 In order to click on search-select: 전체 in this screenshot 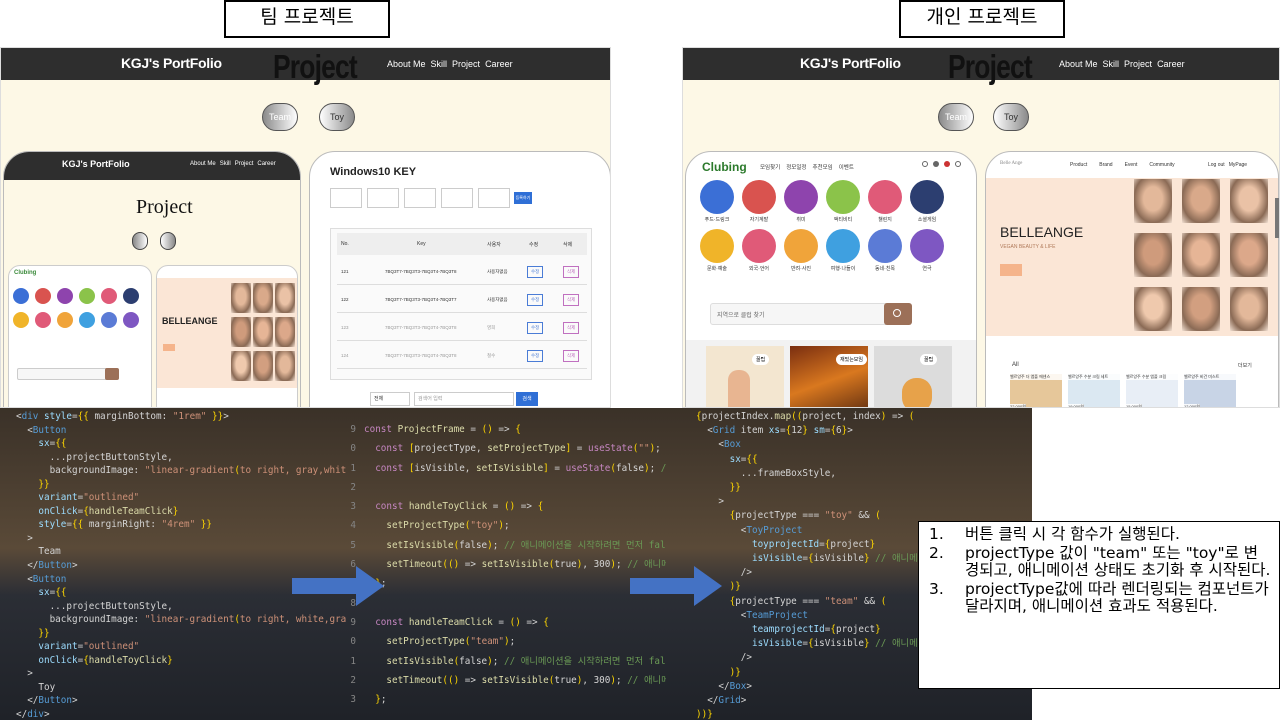, I will do `click(390, 399)`.